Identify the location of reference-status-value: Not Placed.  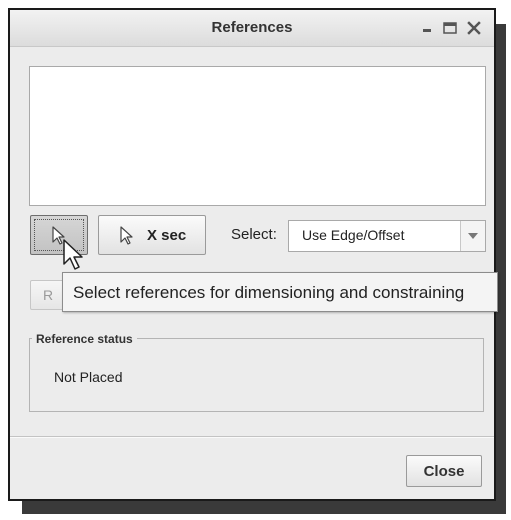
(88, 377).